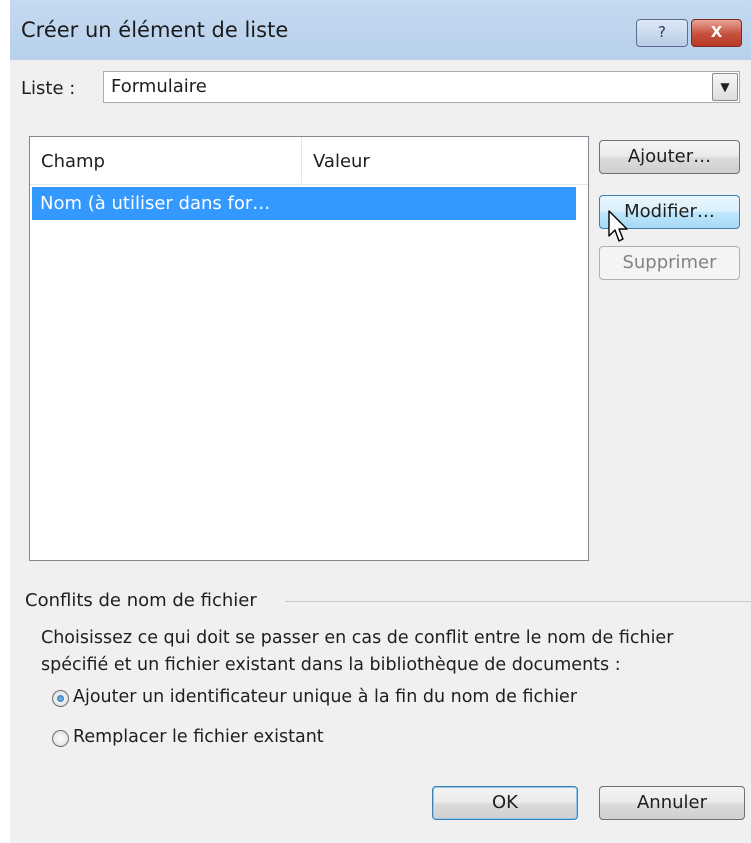  I want to click on dialog-title: Créer un élément de liste, so click(155, 30).